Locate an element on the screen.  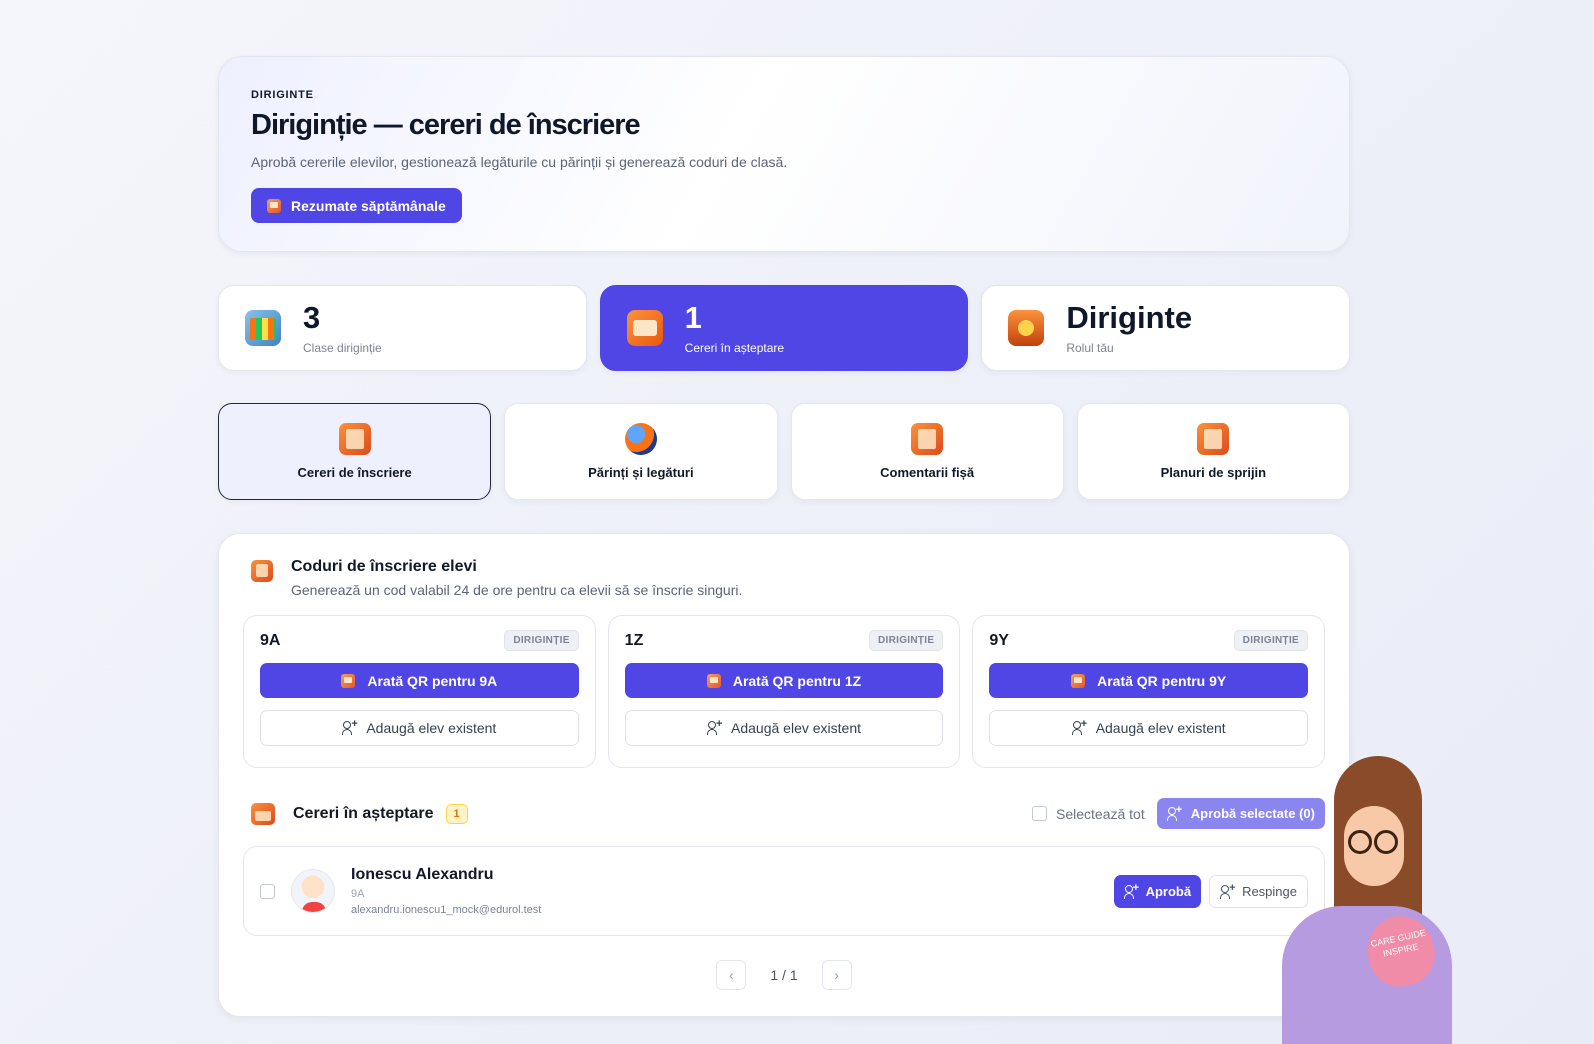
tab-label: Părinți și legături is located at coordinates (641, 472).